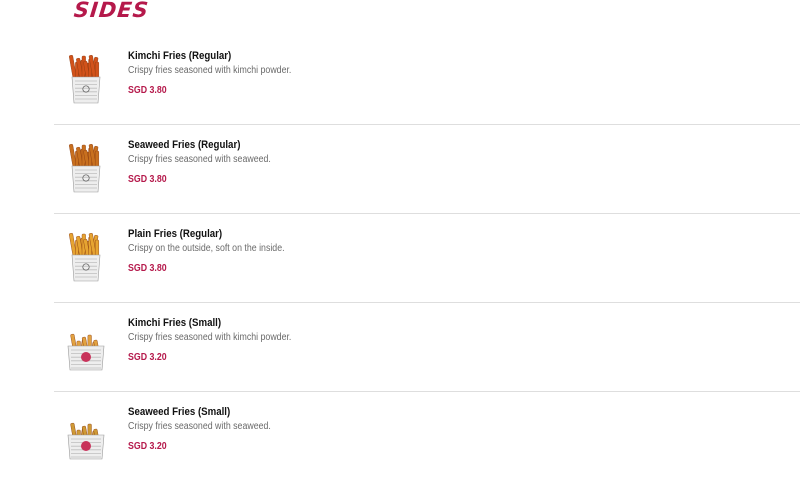 The image size is (800, 480). I want to click on seaweed-fries-small-icon, so click(86, 433).